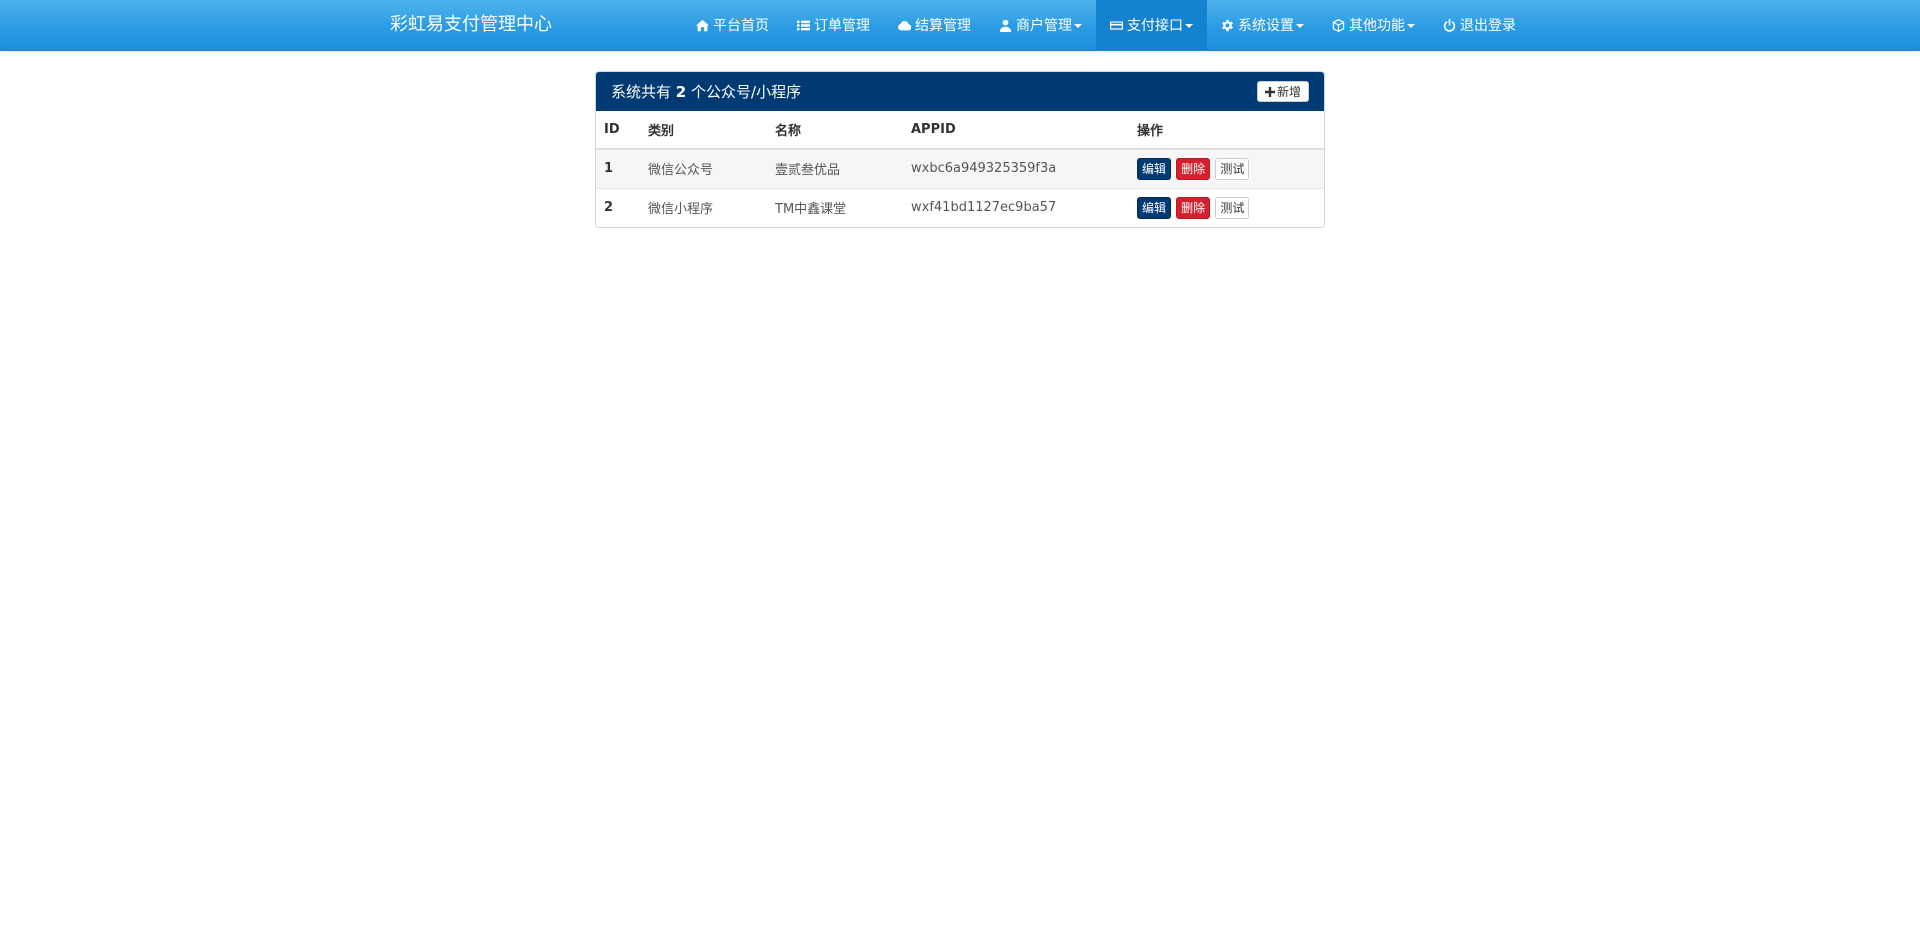 This screenshot has width=1920, height=933. I want to click on cell-name: TM中鑫课堂, so click(835, 207).